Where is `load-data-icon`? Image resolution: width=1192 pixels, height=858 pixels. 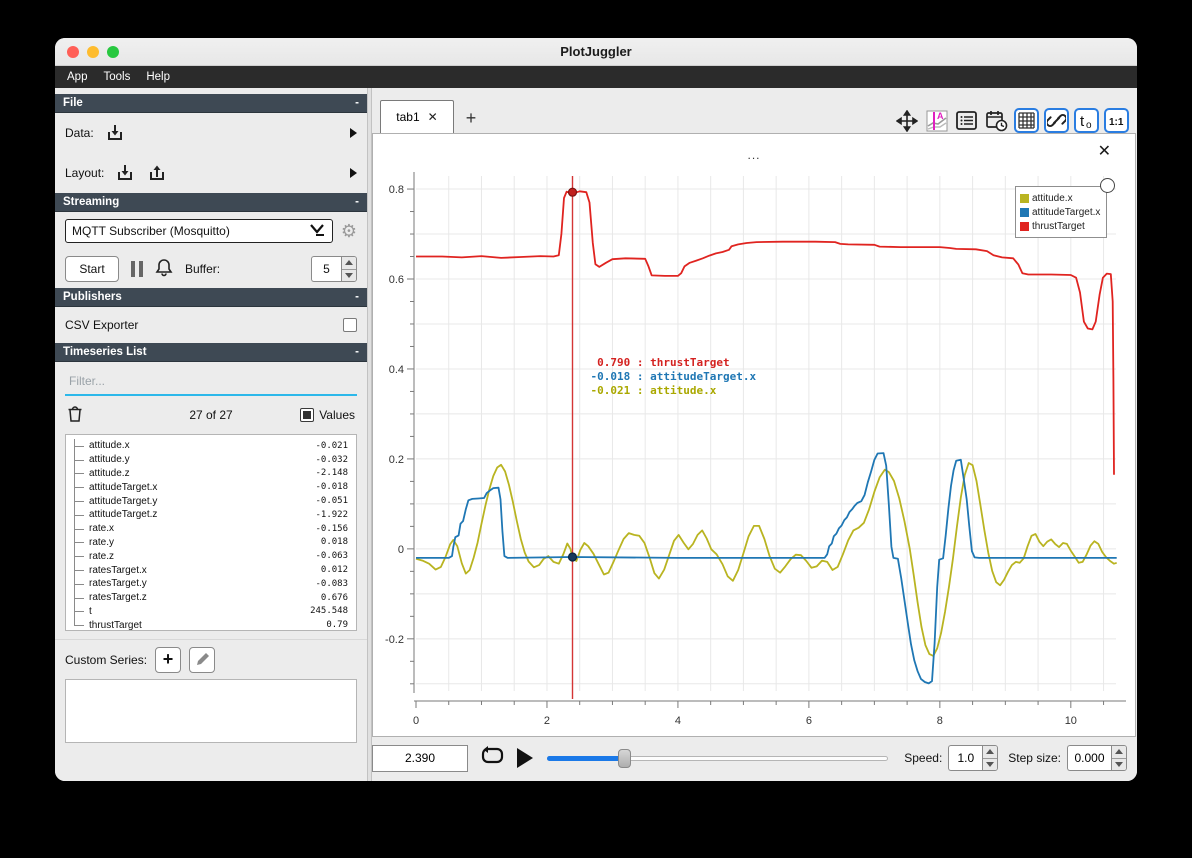 load-data-icon is located at coordinates (115, 133).